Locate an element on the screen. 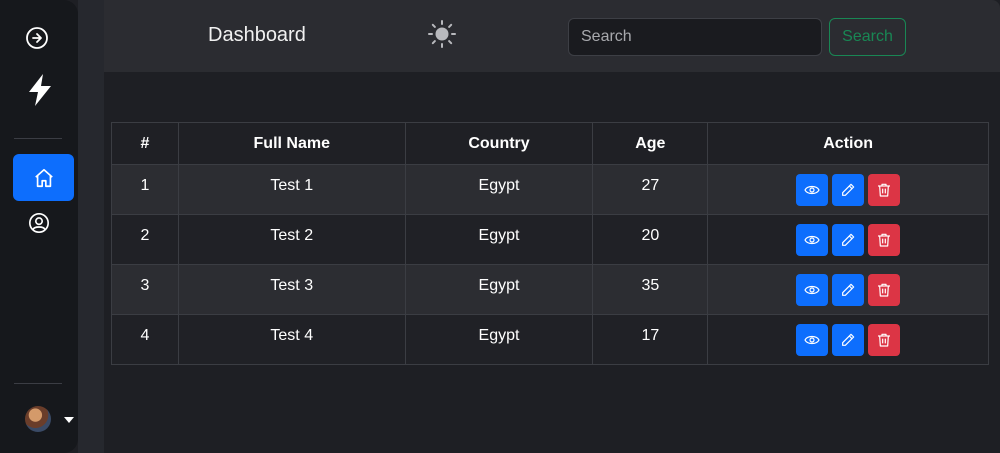  sidebar-divider is located at coordinates (38, 138).